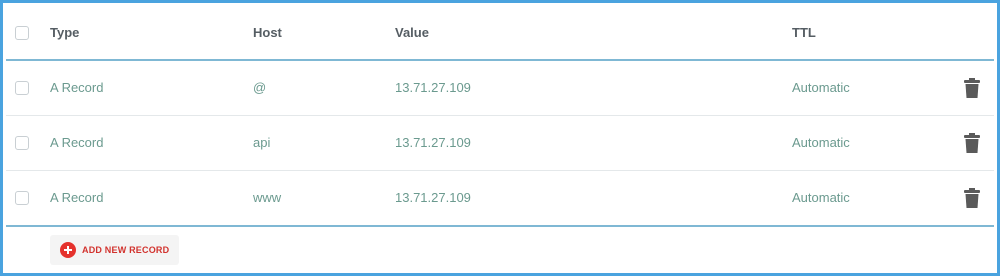  Describe the element at coordinates (68, 250) in the screenshot. I see `plus-circle-icon` at that location.